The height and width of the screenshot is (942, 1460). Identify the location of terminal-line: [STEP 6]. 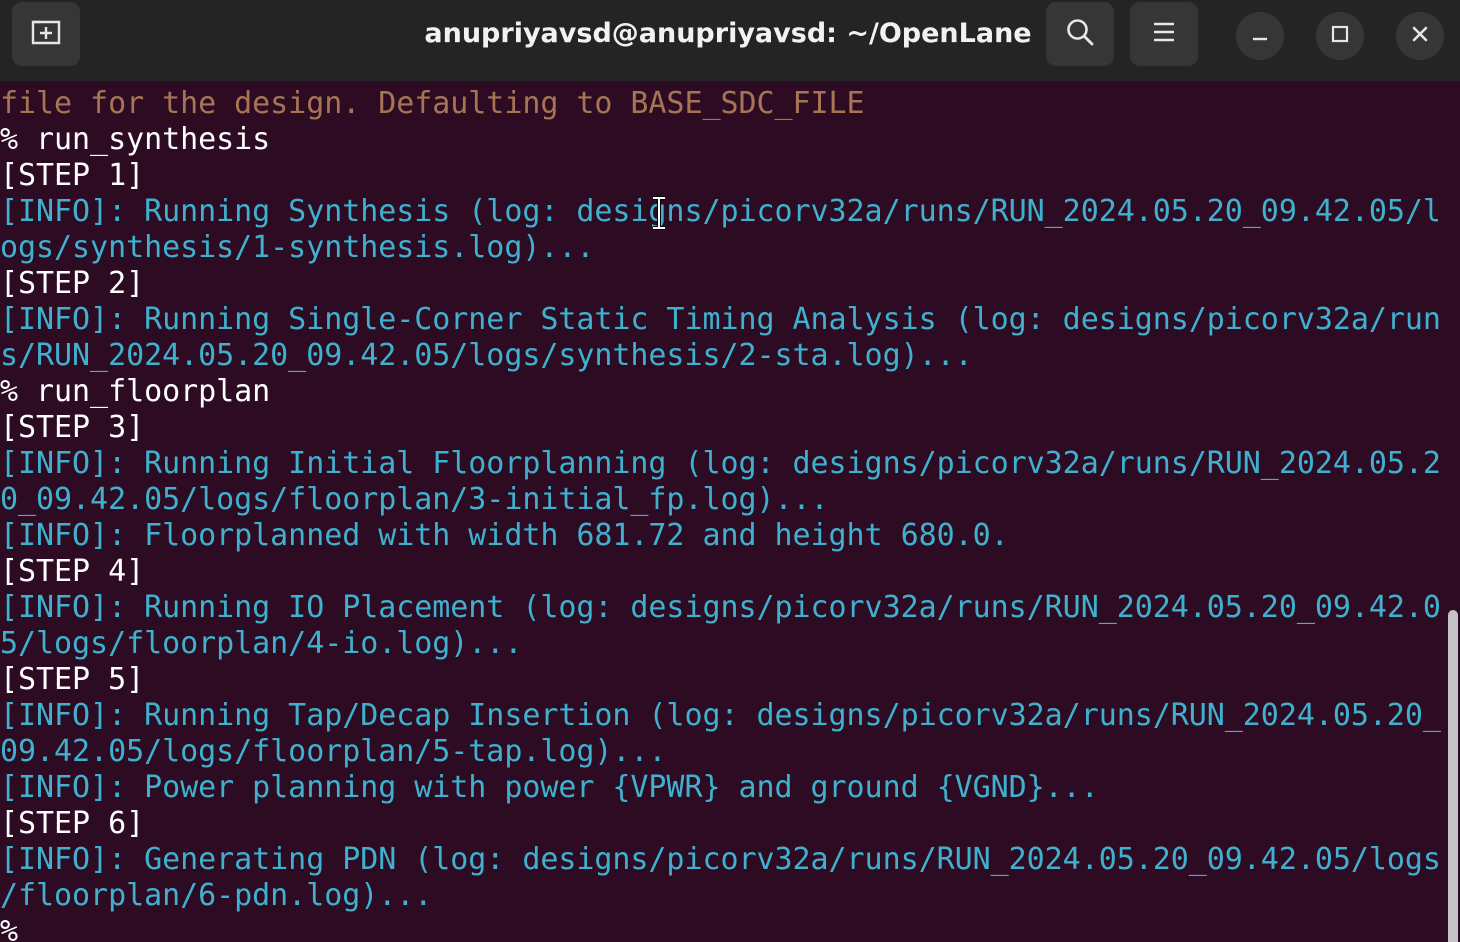
(72, 823).